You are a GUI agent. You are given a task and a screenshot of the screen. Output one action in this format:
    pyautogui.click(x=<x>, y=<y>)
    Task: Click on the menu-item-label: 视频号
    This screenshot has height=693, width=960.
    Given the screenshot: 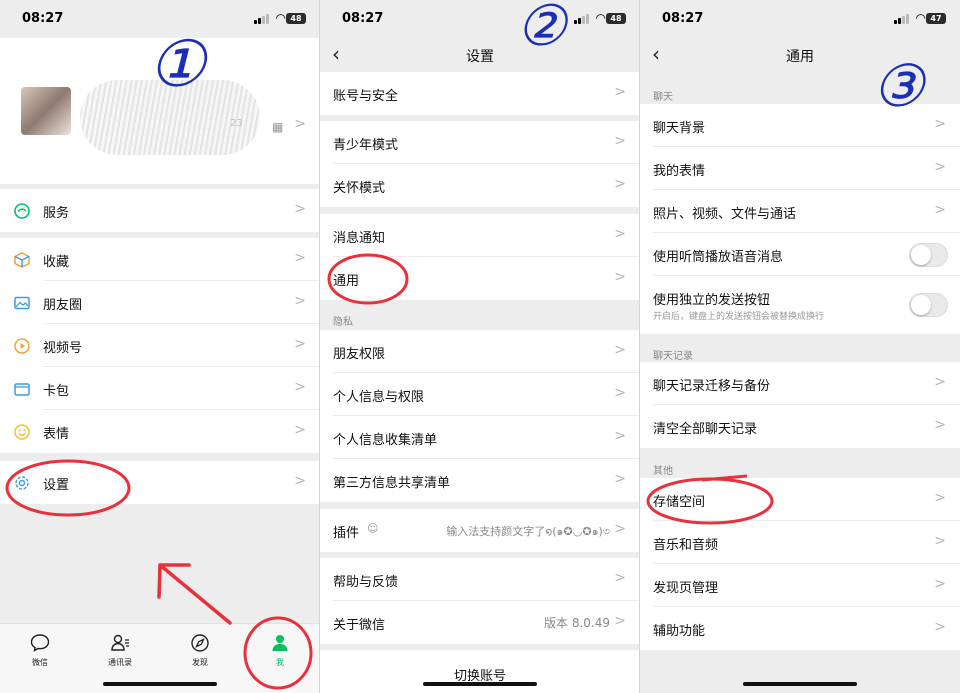 What is the action you would take?
    pyautogui.click(x=63, y=348)
    